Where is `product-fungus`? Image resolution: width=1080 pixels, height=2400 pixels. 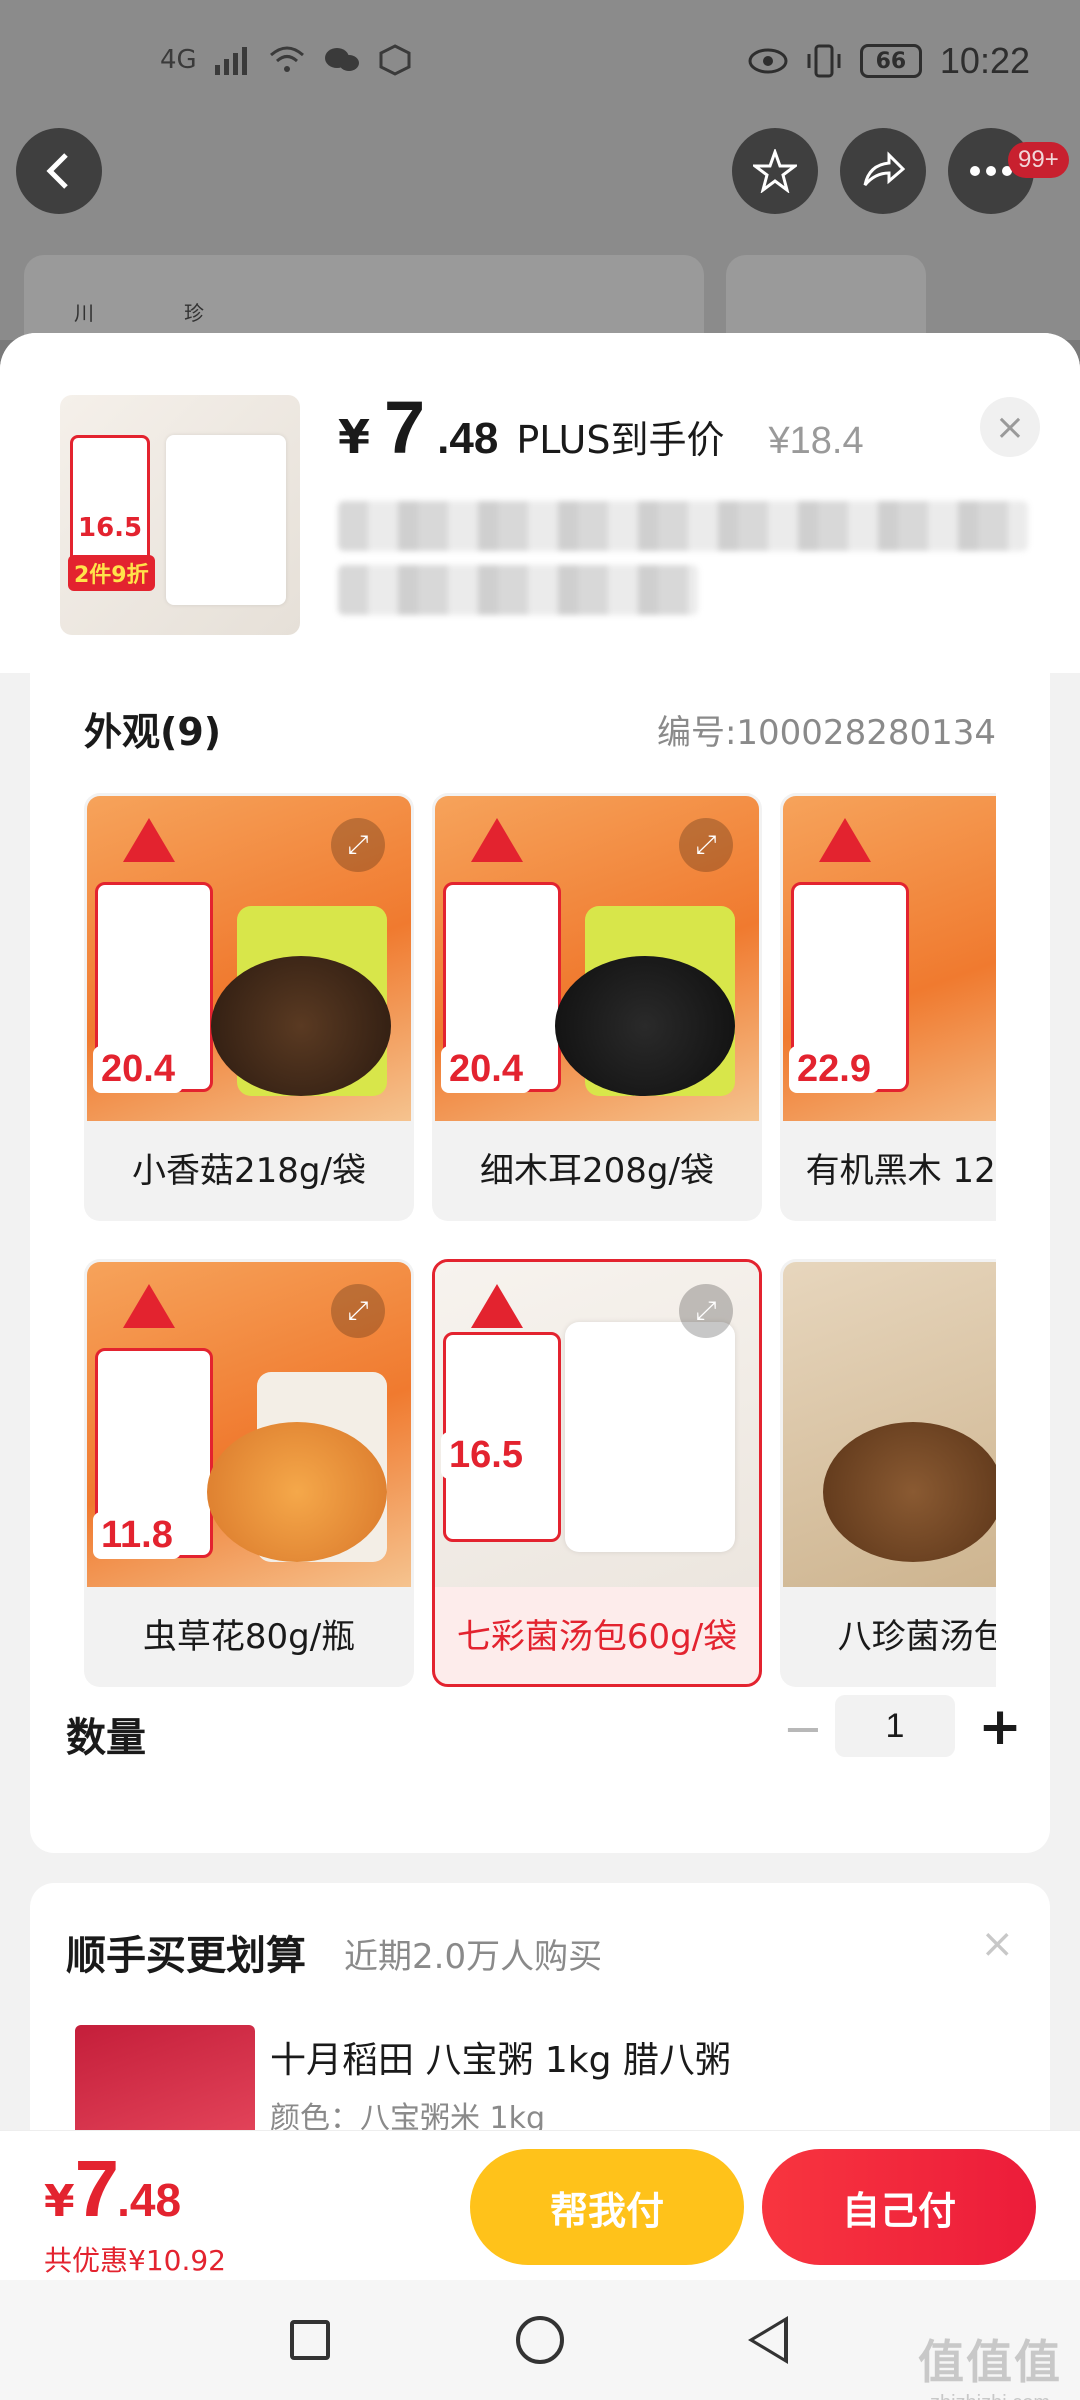
product-fungus is located at coordinates (645, 1026).